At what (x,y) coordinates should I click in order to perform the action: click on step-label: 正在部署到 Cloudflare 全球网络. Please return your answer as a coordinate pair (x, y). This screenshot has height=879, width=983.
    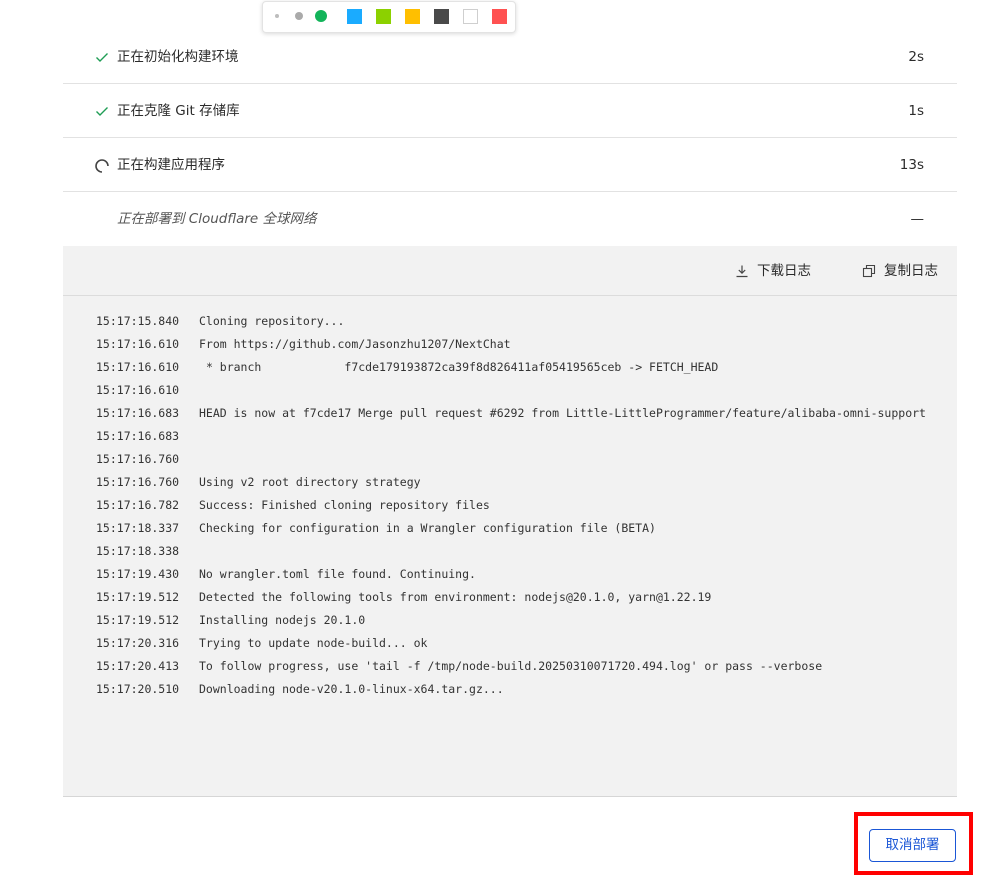
    Looking at the image, I should click on (217, 219).